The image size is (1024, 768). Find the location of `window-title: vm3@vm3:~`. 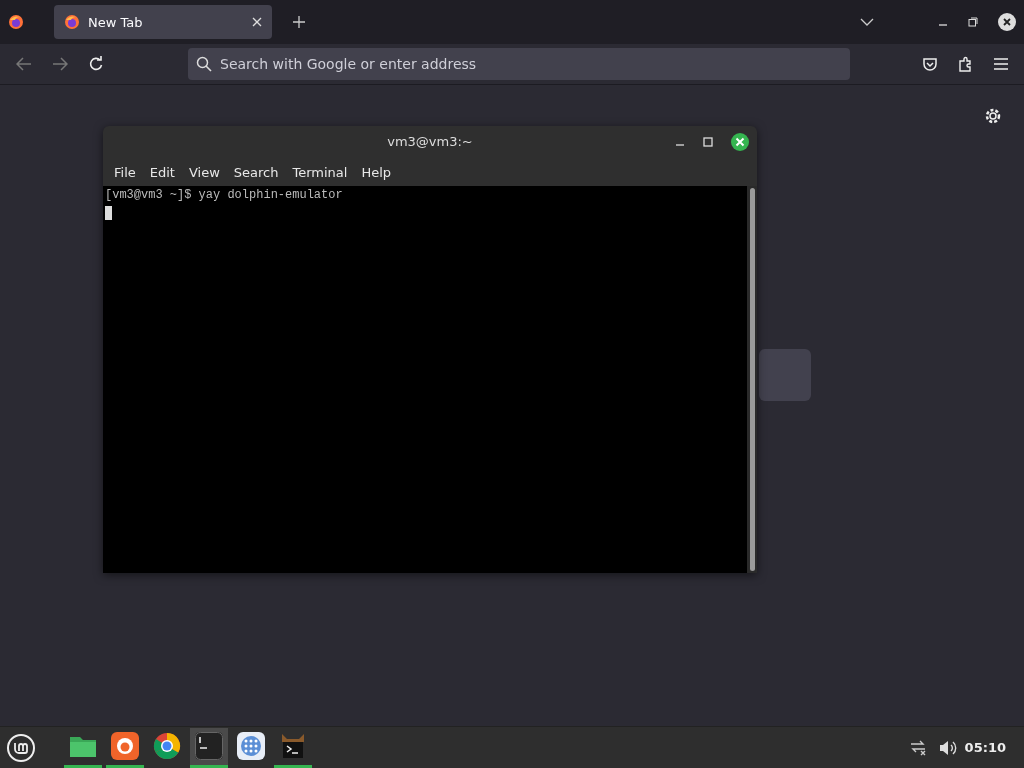

window-title: vm3@vm3:~ is located at coordinates (430, 141).